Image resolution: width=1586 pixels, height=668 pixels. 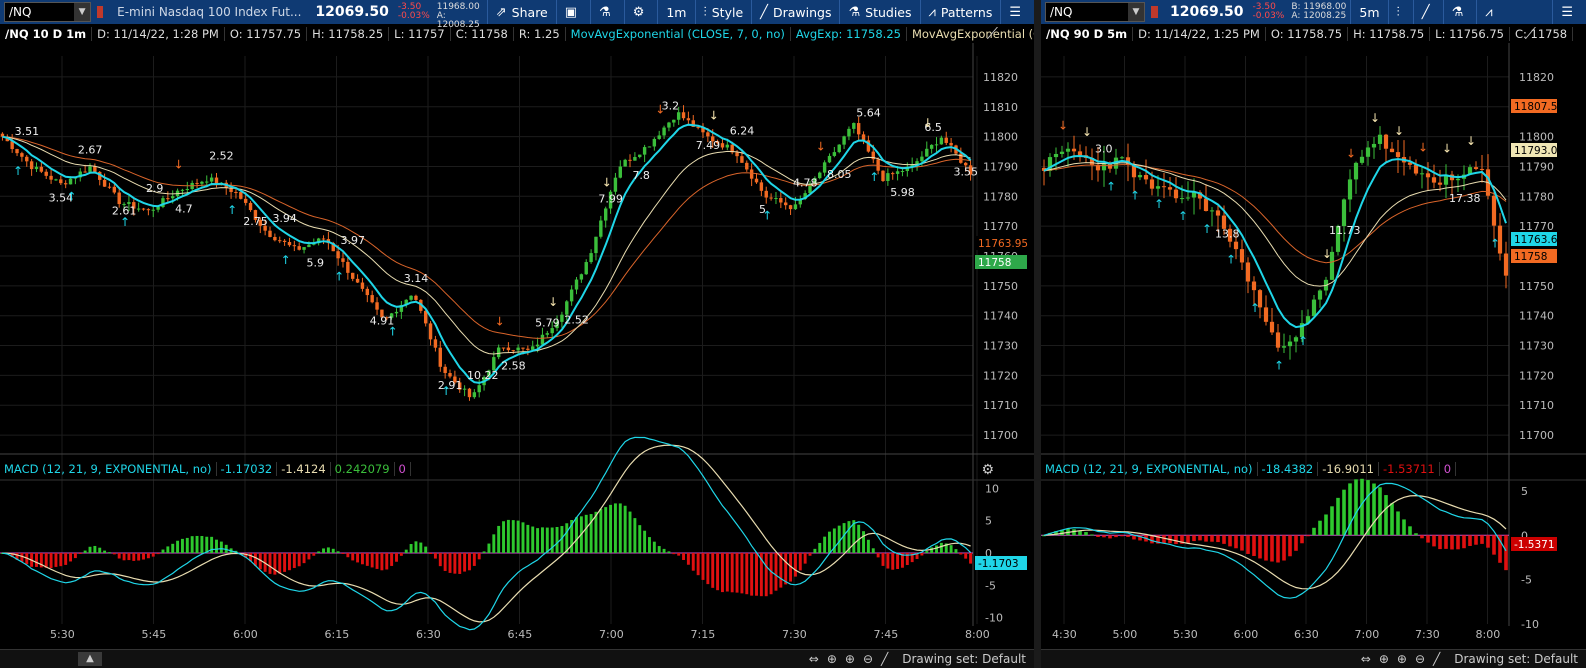 I want to click on macd-line, so click(x=1275, y=540).